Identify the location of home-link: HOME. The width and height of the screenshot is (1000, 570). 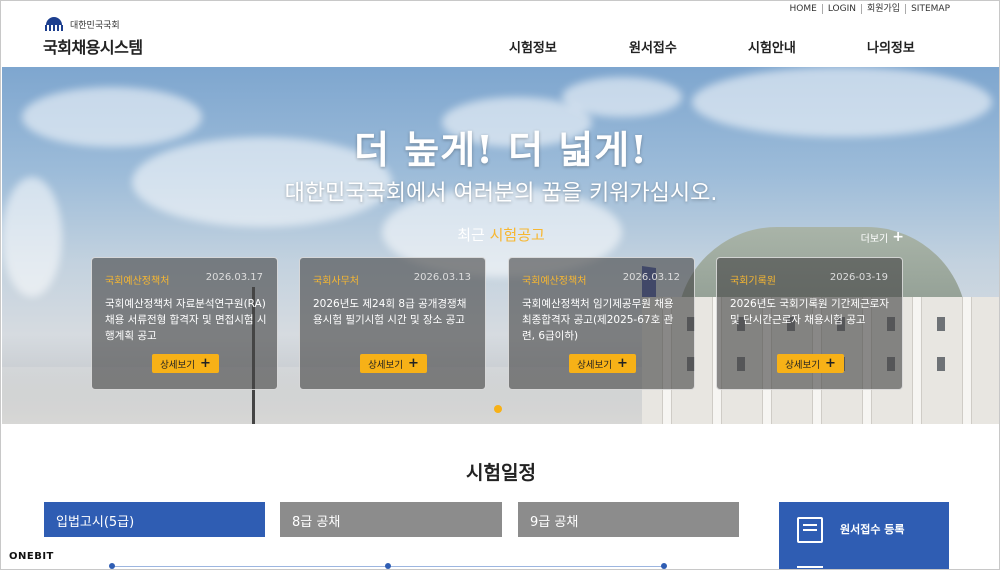
(803, 9).